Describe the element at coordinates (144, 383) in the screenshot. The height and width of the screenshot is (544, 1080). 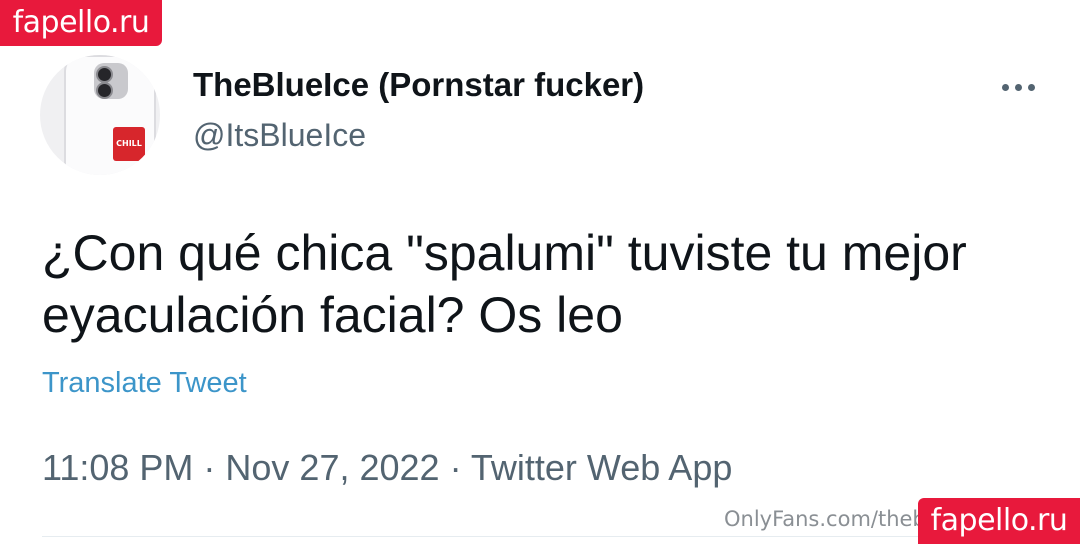
I see `translate-tweet-link: Translate Tweet` at that location.